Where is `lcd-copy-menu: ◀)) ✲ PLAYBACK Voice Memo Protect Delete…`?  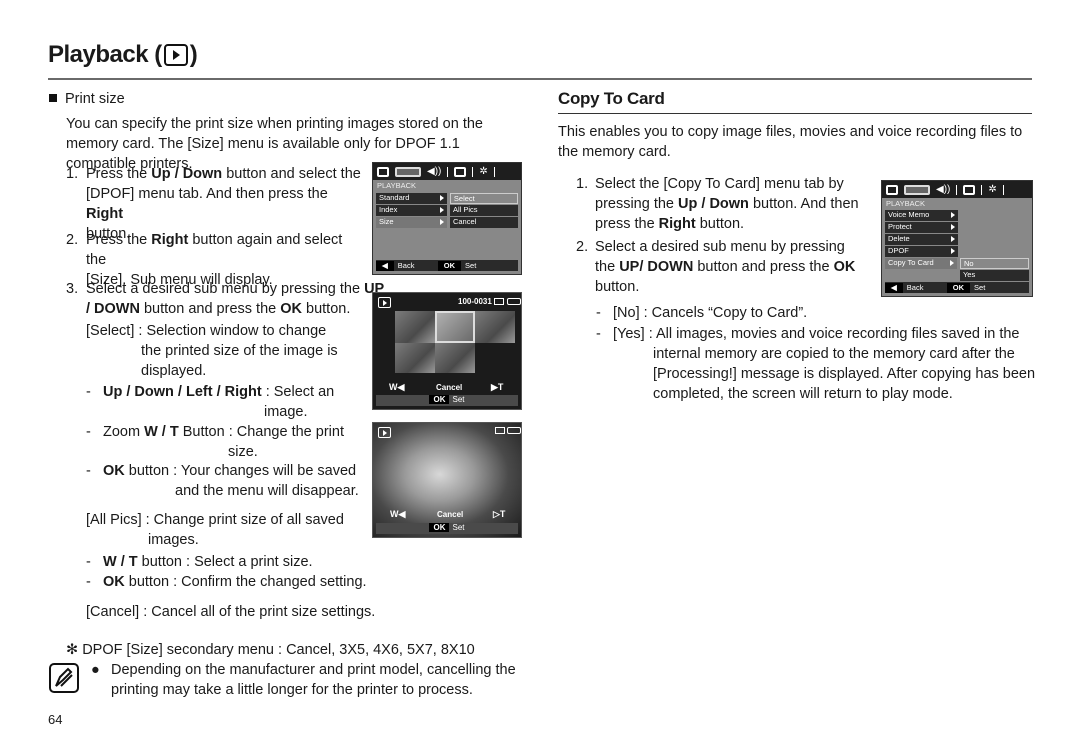 lcd-copy-menu: ◀)) ✲ PLAYBACK Voice Memo Protect Delete… is located at coordinates (957, 238).